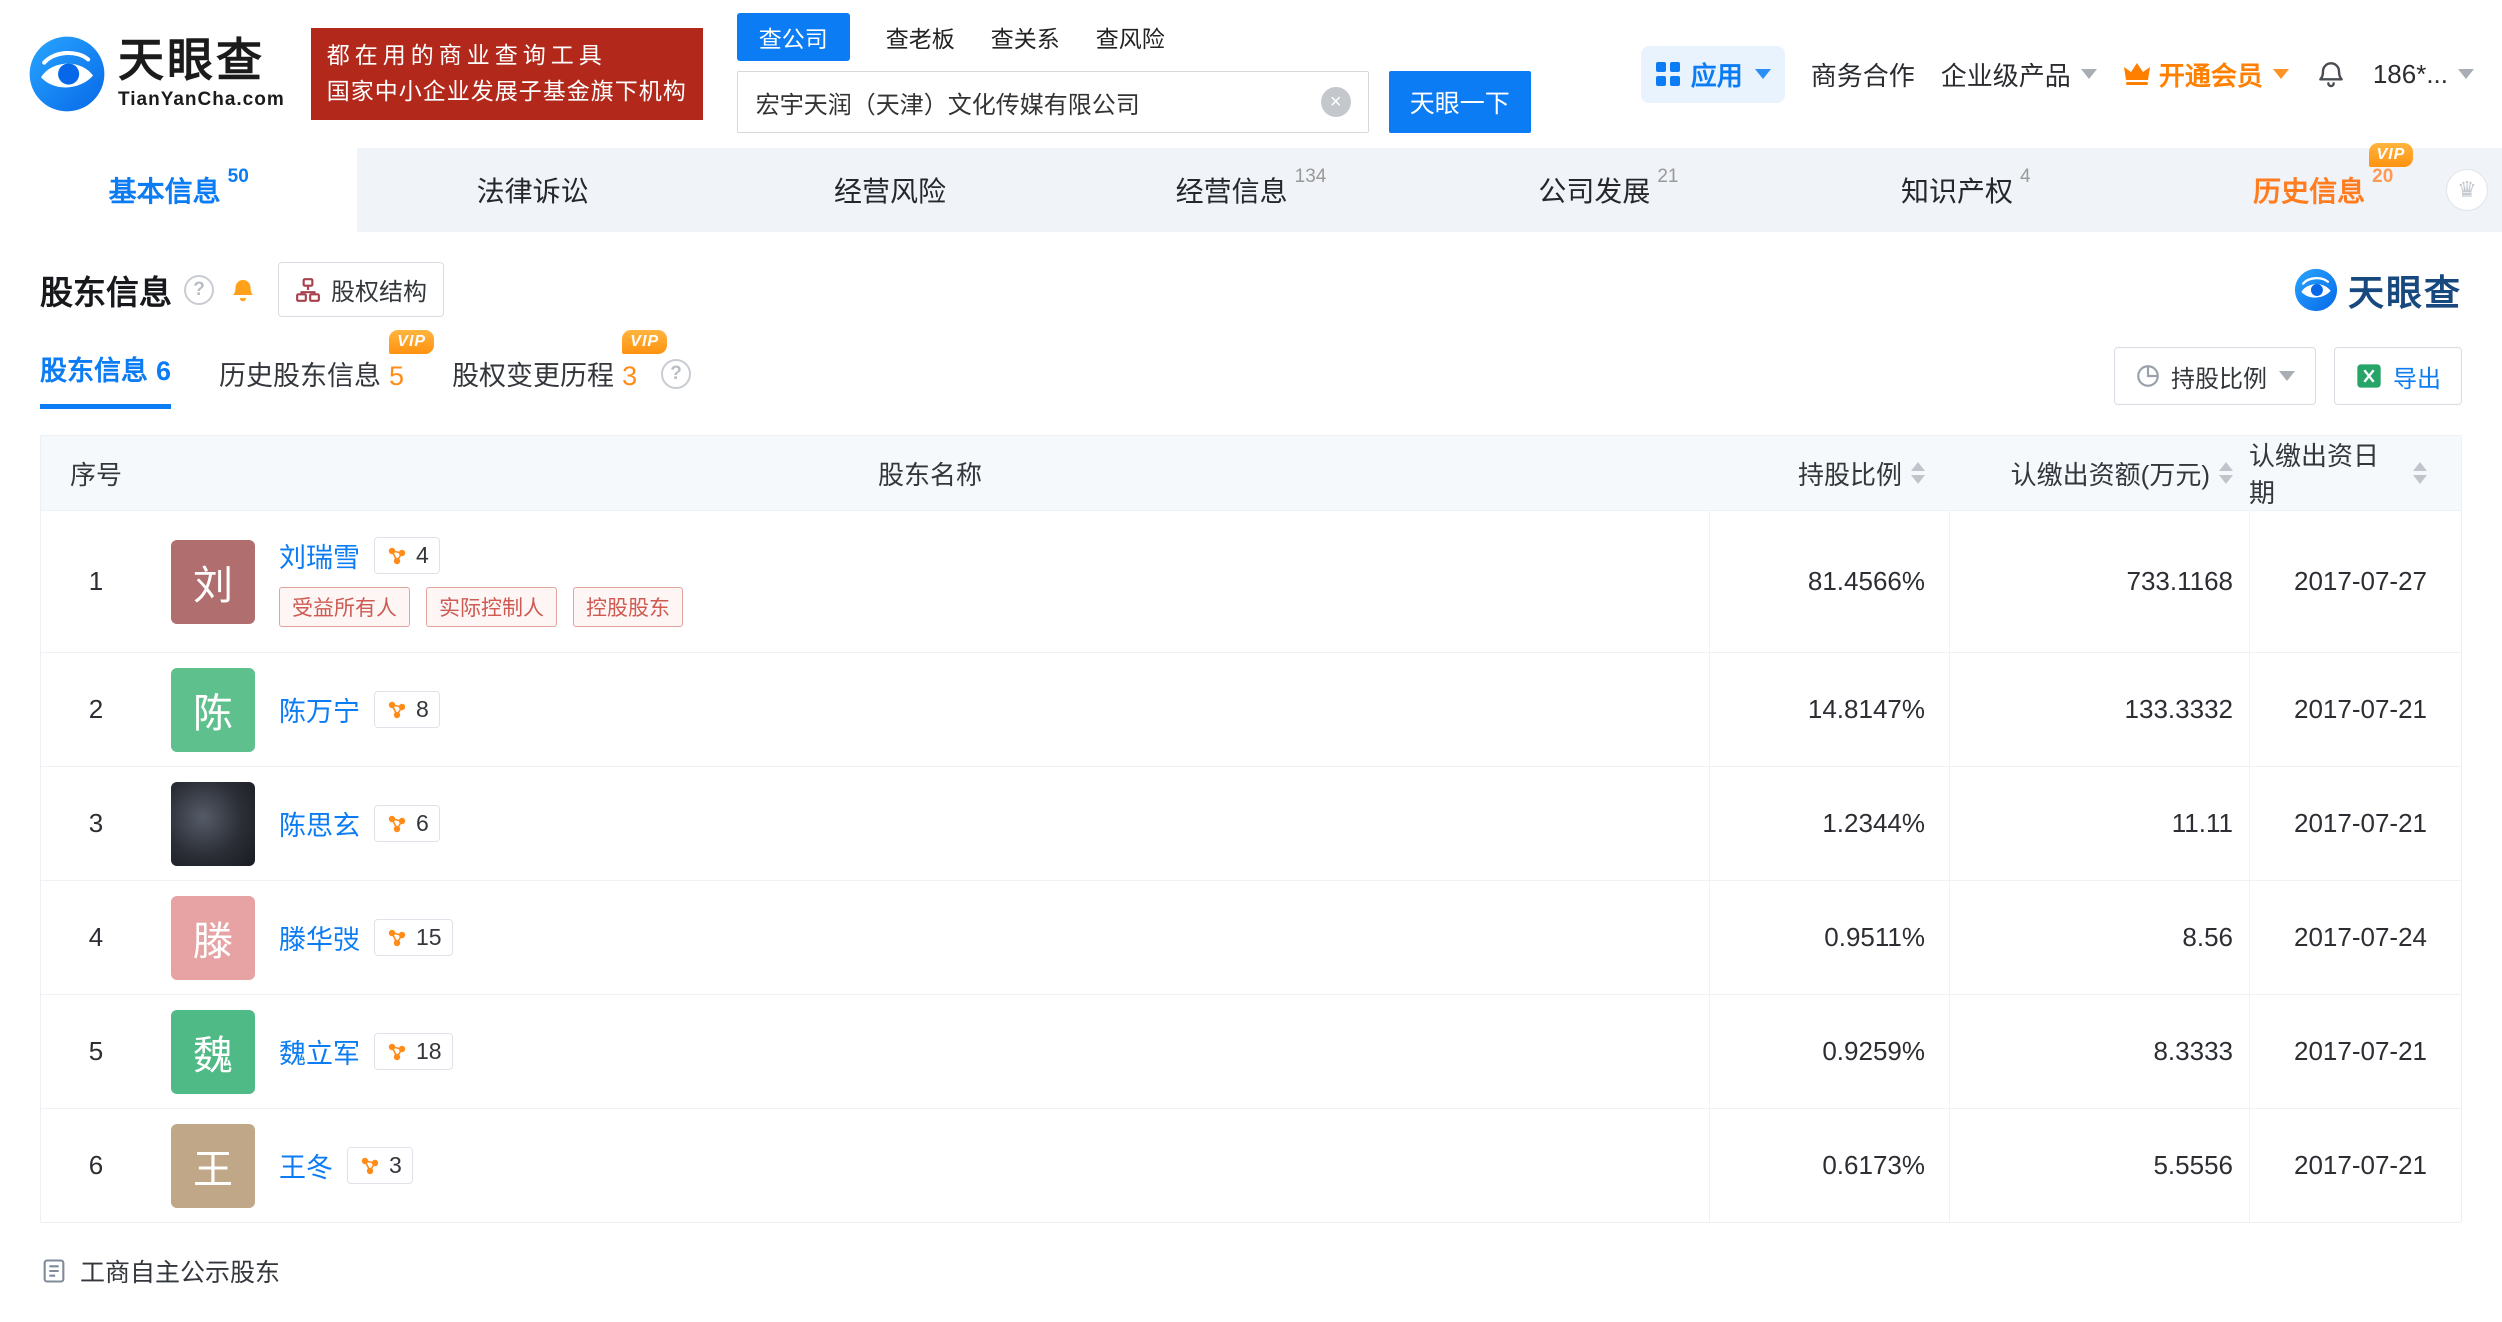 This screenshot has width=2502, height=1322. I want to click on relation-count-badge: 3, so click(380, 1165).